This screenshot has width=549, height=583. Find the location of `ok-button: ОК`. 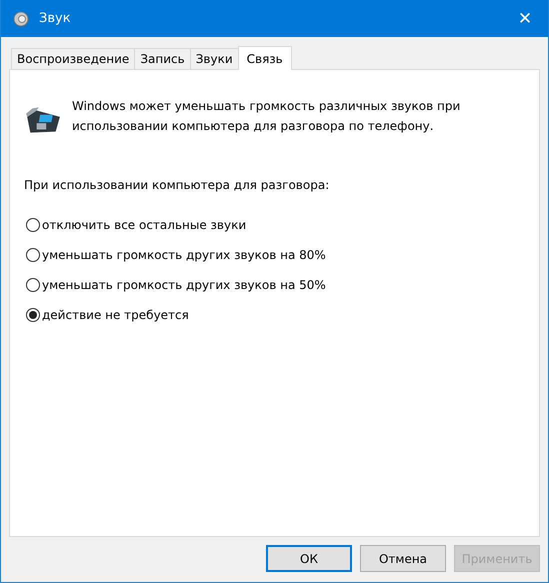

ok-button: ОК is located at coordinates (309, 558).